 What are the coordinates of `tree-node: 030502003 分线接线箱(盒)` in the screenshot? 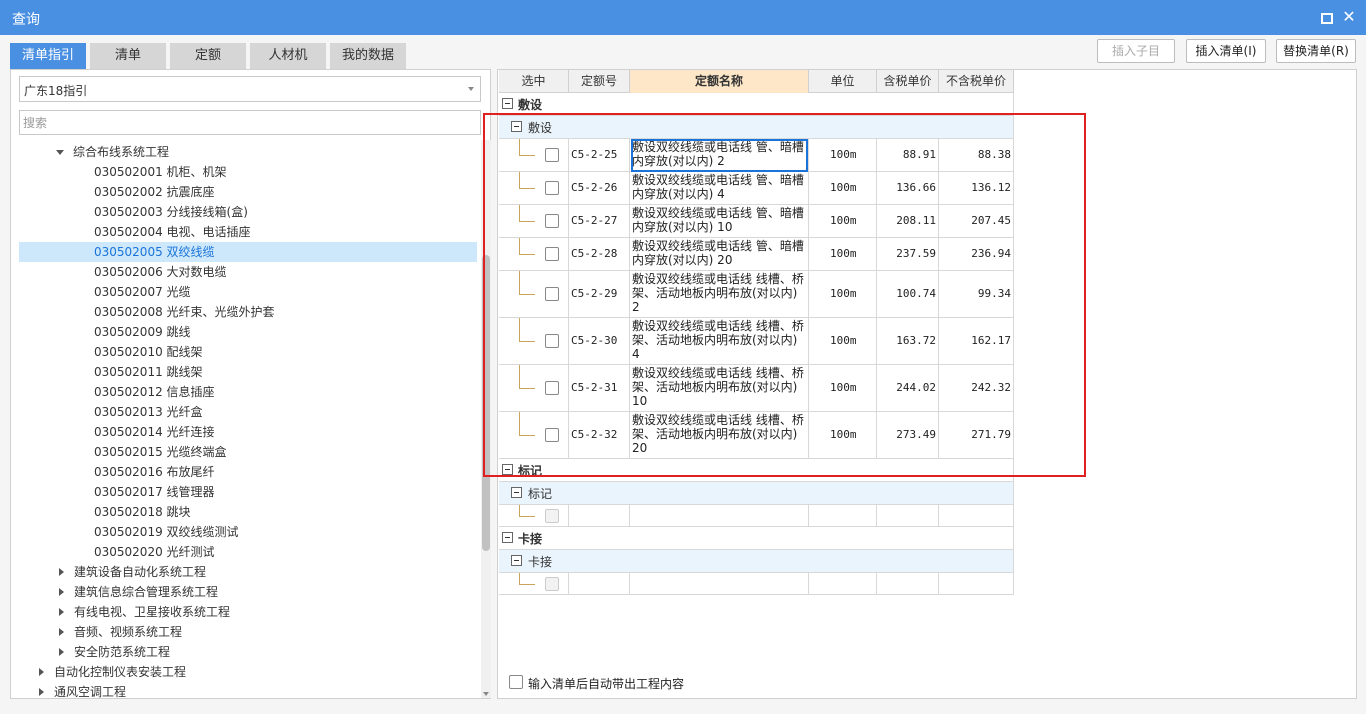 It's located at (248, 212).